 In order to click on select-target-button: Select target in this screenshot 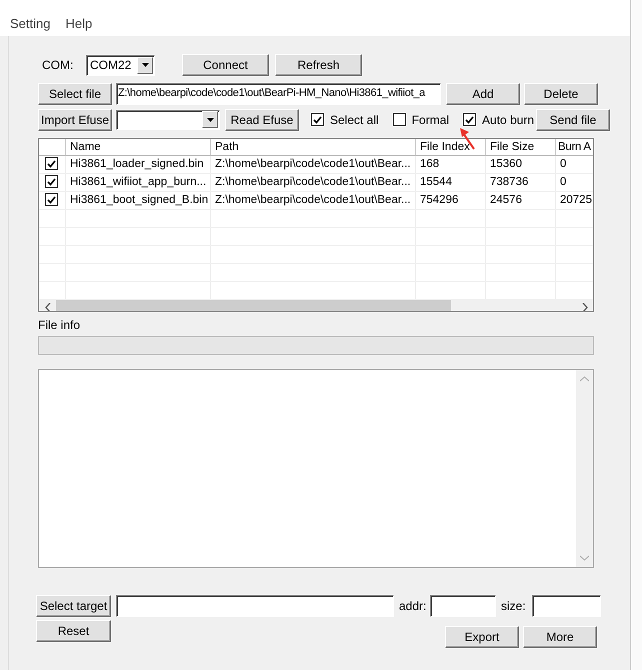, I will do `click(73, 606)`.